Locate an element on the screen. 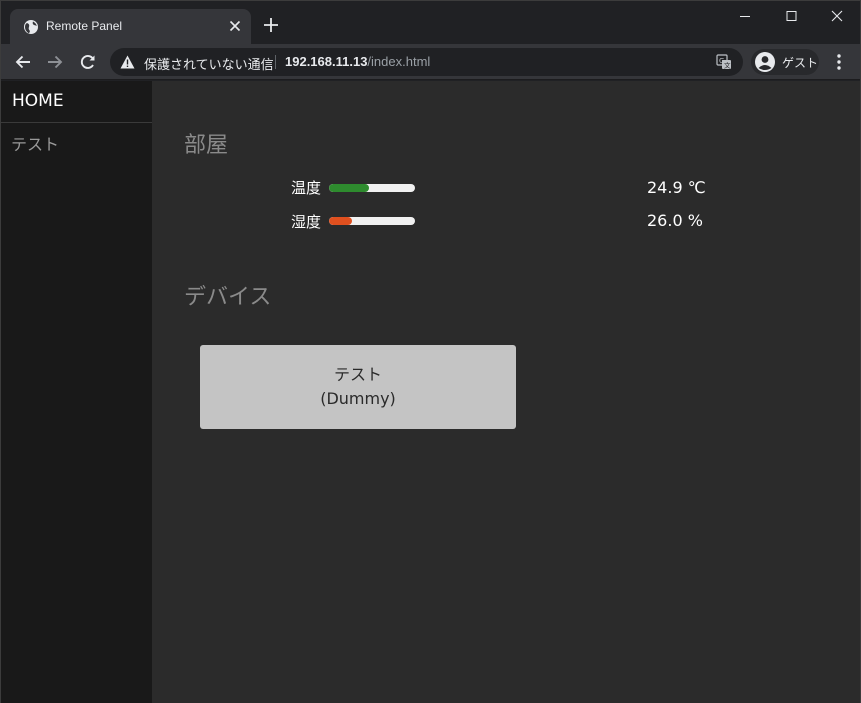 The image size is (861, 703). sidebar-item-test: テスト is located at coordinates (35, 143).